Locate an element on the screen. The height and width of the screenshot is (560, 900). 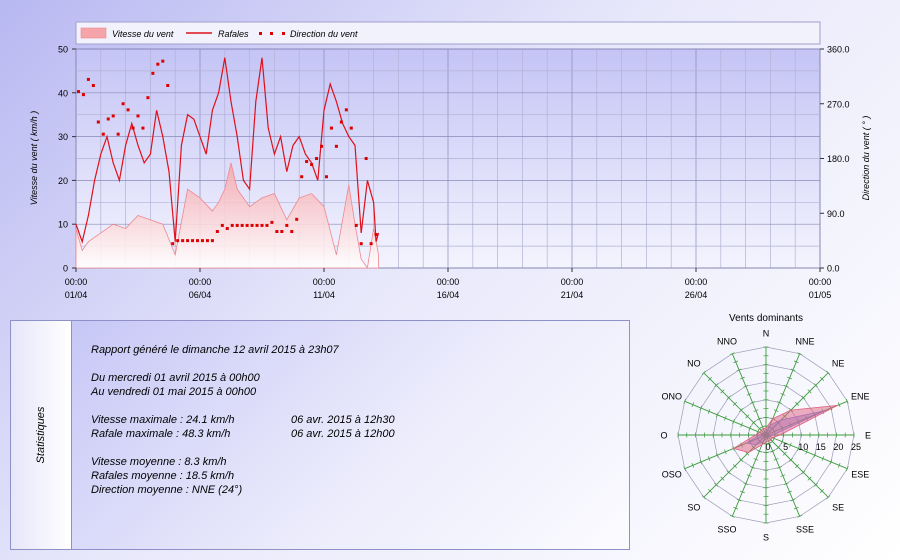
rose-direction-label: SSO is located at coordinates (726, 530).